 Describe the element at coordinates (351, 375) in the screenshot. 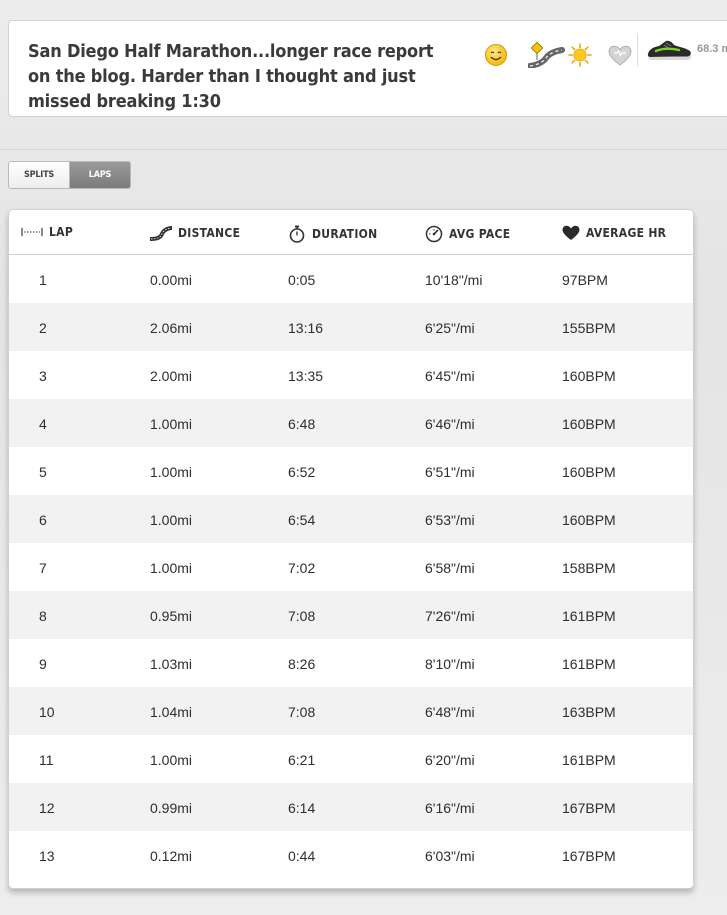

I see `table-row: 3 2.00mi 13:35 6'45"/mi 160BPM` at that location.